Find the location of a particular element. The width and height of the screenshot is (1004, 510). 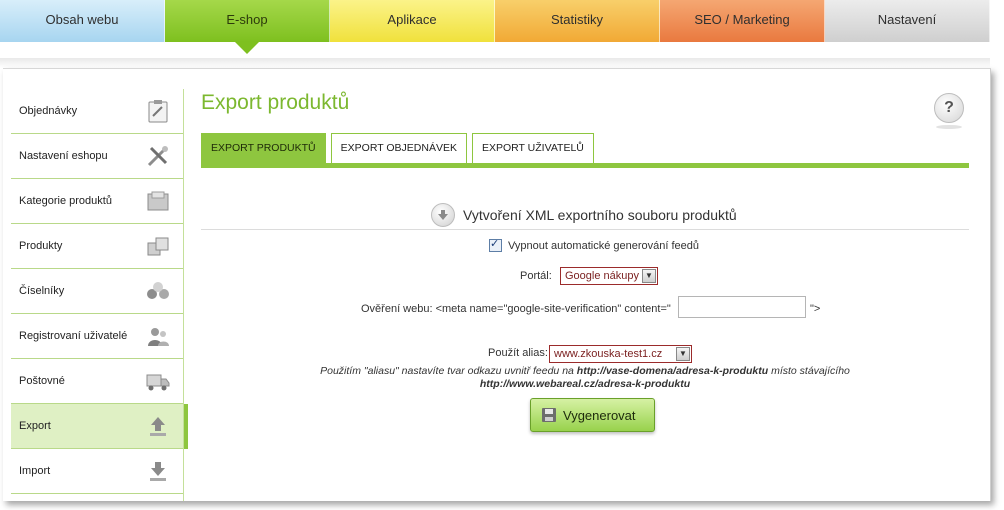

top-tab-aplikace: Aplikace is located at coordinates (412, 21).